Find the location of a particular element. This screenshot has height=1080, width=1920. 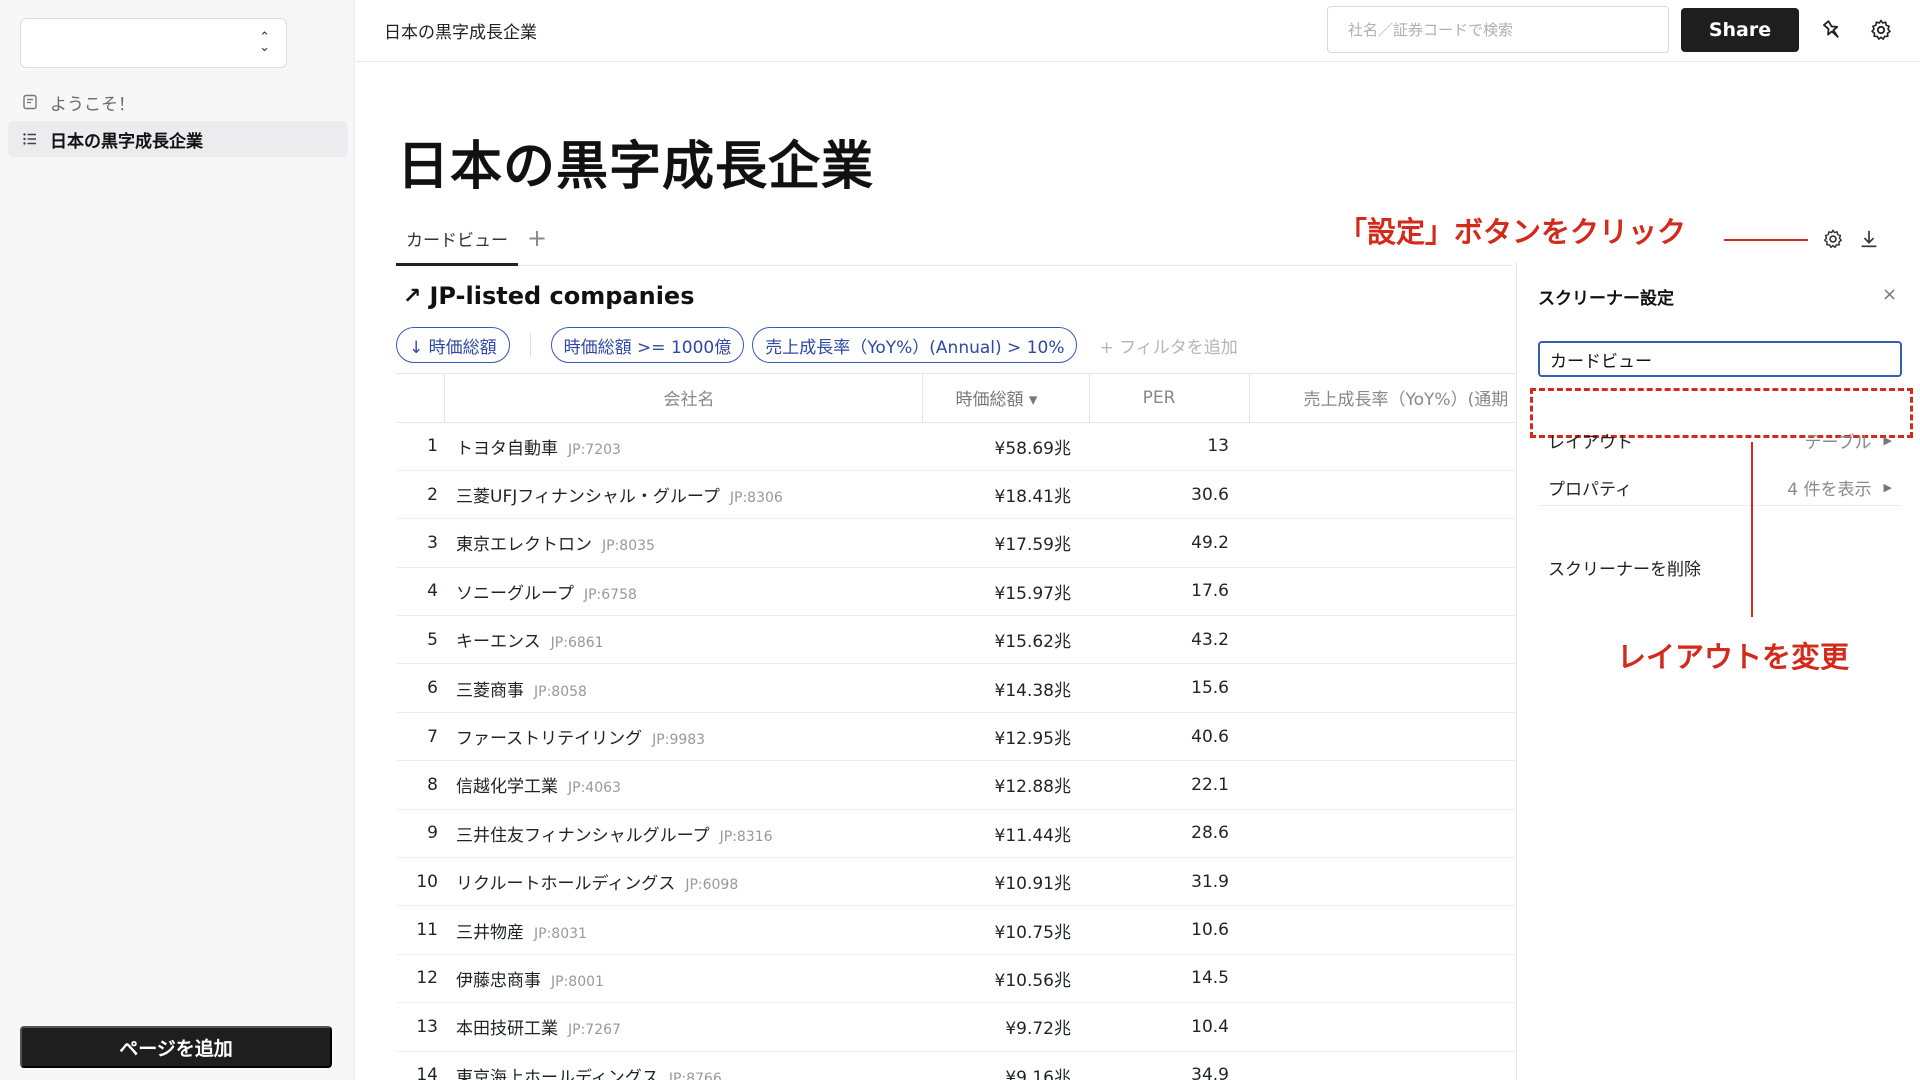

ticker-code: JP:8001 is located at coordinates (577, 981).